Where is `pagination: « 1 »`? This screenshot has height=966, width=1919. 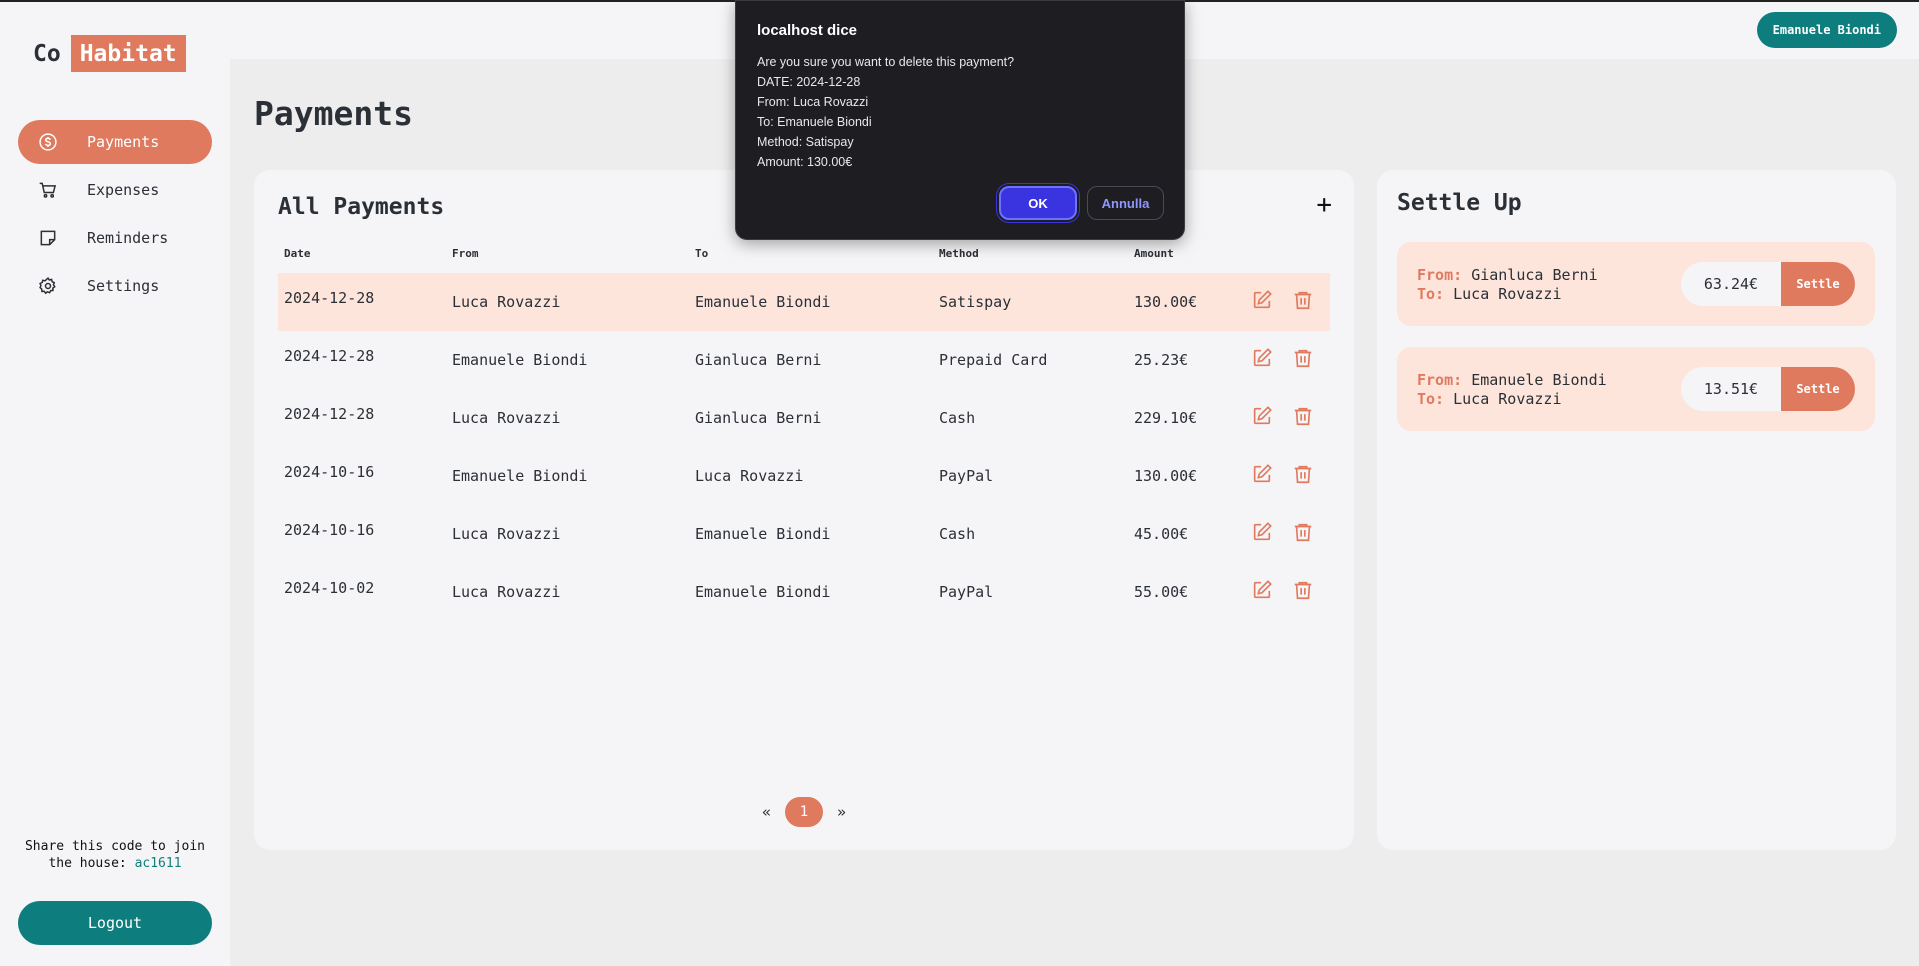 pagination: « 1 » is located at coordinates (804, 812).